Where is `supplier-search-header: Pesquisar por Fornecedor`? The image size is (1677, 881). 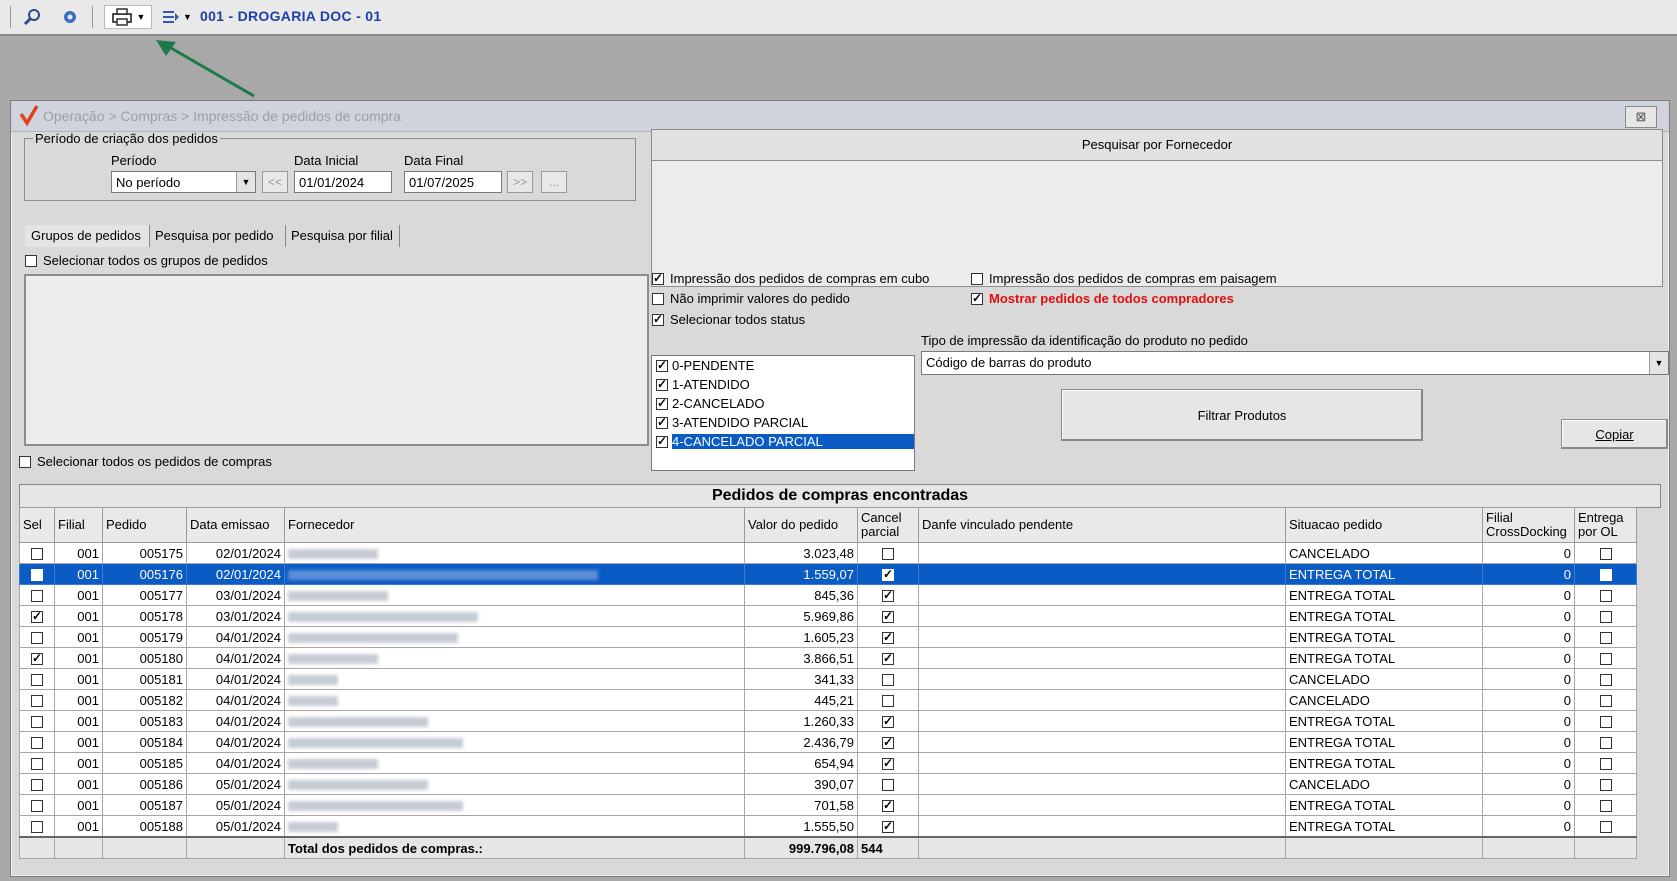
supplier-search-header: Pesquisar por Fornecedor is located at coordinates (1157, 145).